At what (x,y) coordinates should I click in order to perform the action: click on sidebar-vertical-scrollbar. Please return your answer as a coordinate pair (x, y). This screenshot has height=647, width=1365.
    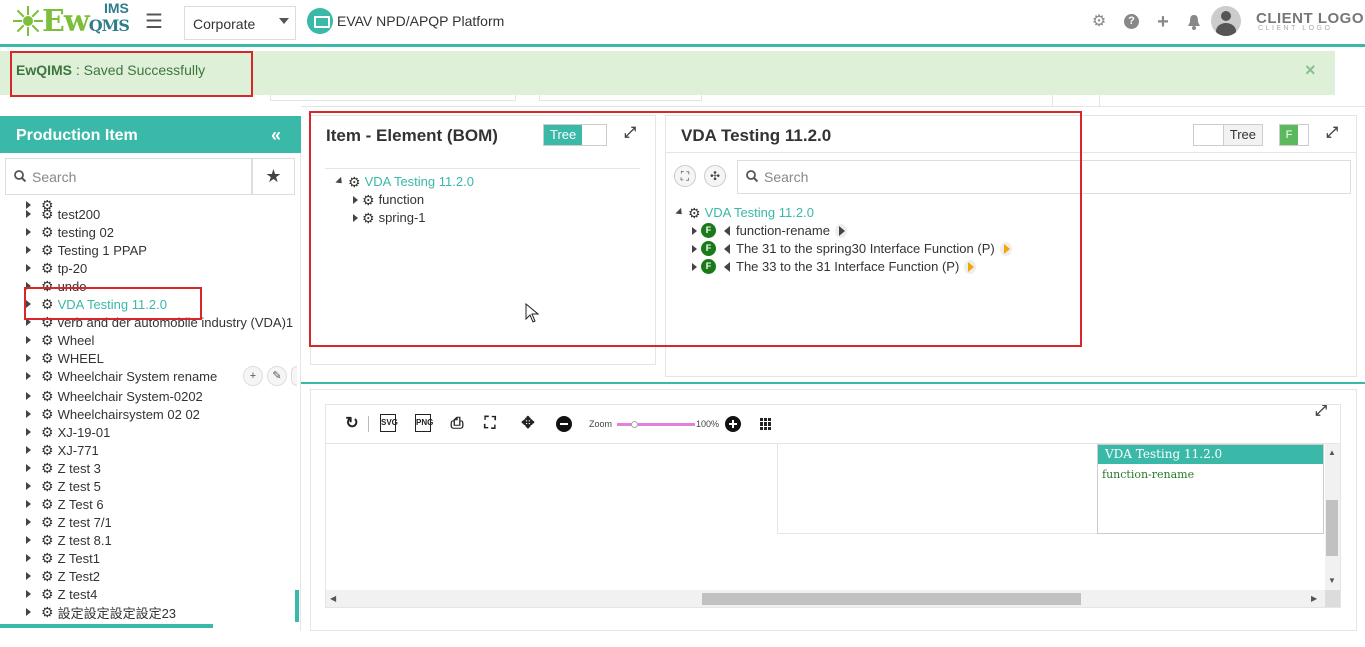
    Looking at the image, I should click on (297, 606).